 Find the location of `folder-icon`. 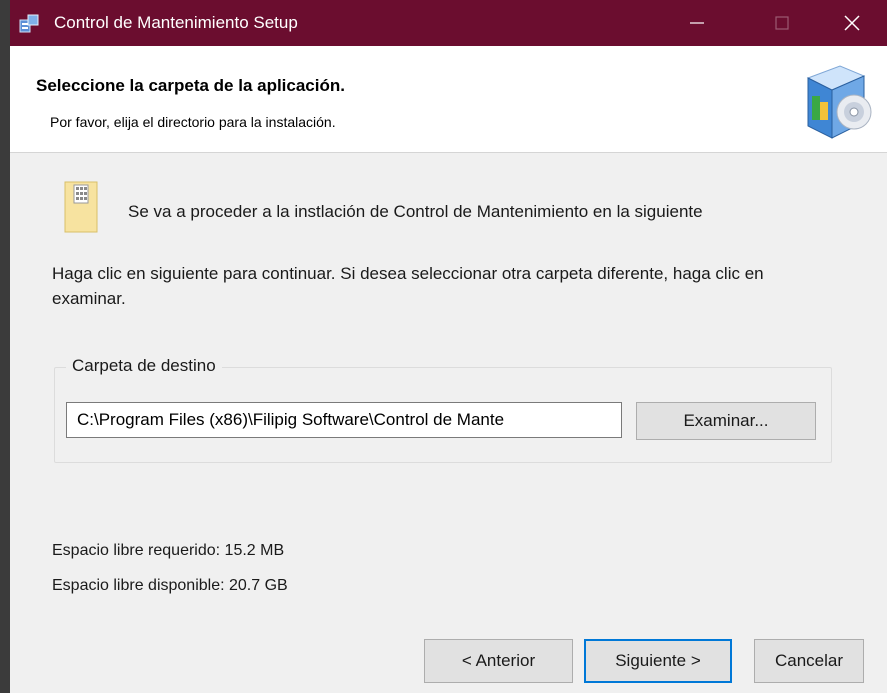

folder-icon is located at coordinates (81, 207).